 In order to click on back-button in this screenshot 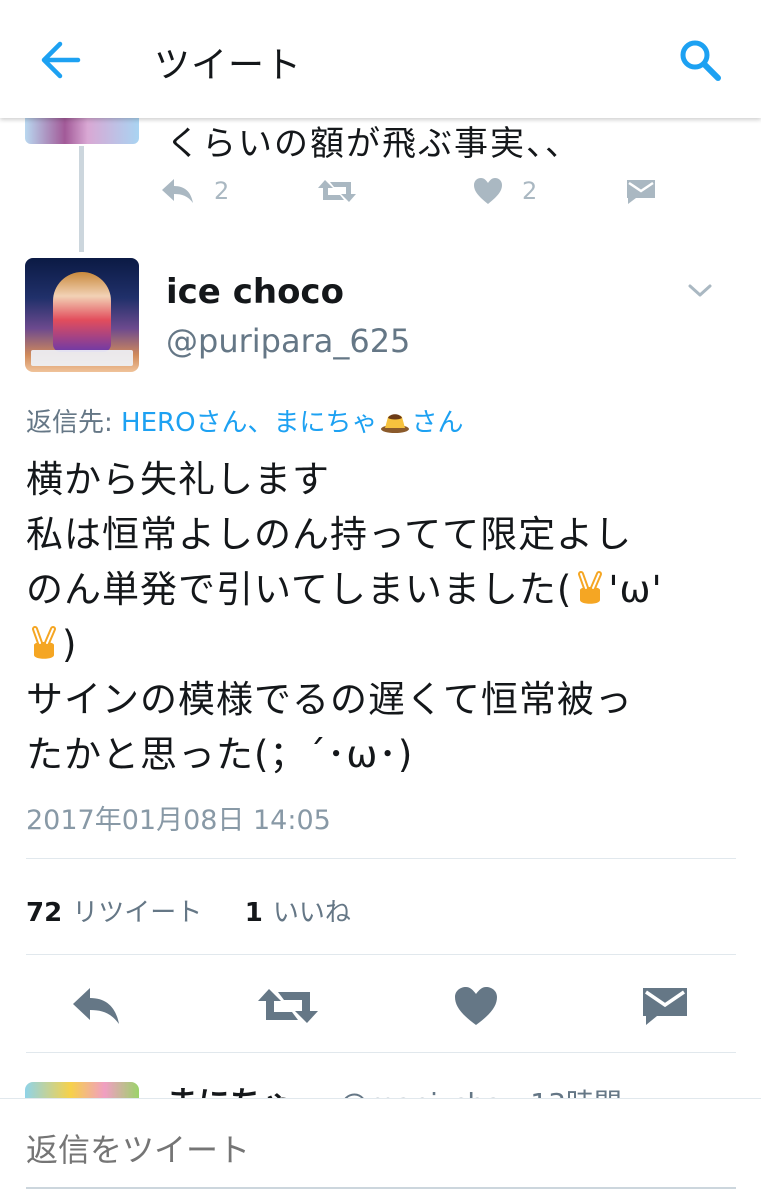, I will do `click(60, 60)`.